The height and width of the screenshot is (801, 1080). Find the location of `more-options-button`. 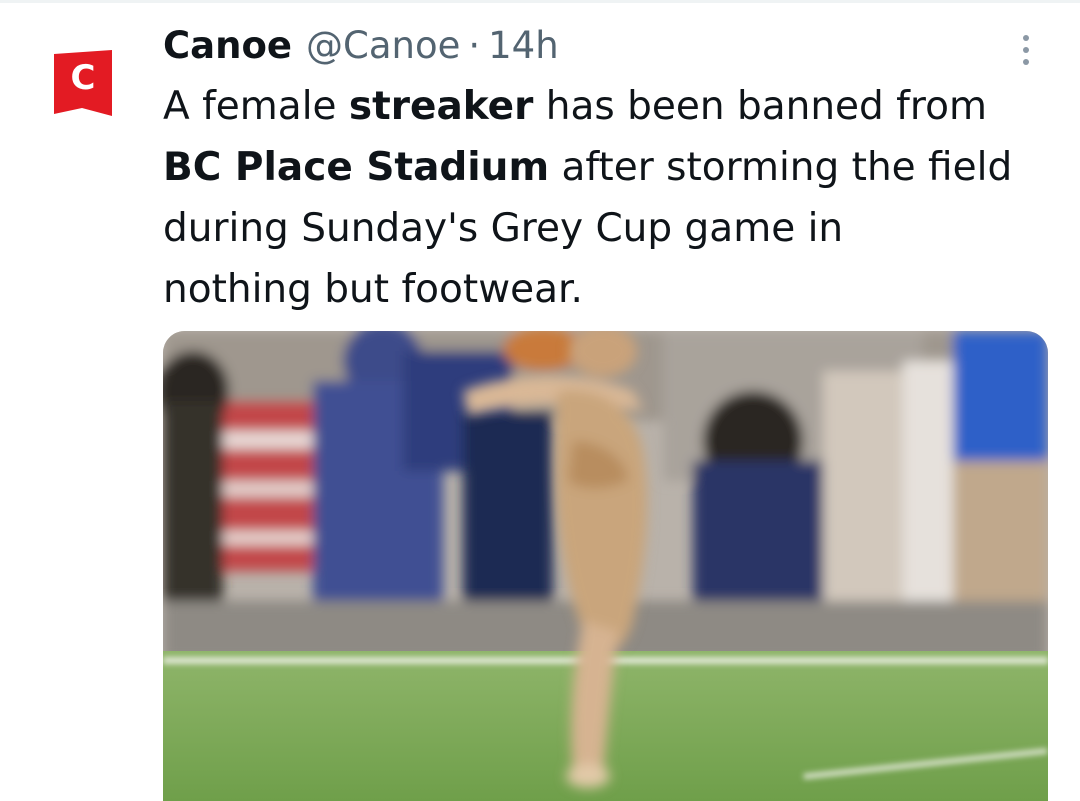

more-options-button is located at coordinates (1026, 50).